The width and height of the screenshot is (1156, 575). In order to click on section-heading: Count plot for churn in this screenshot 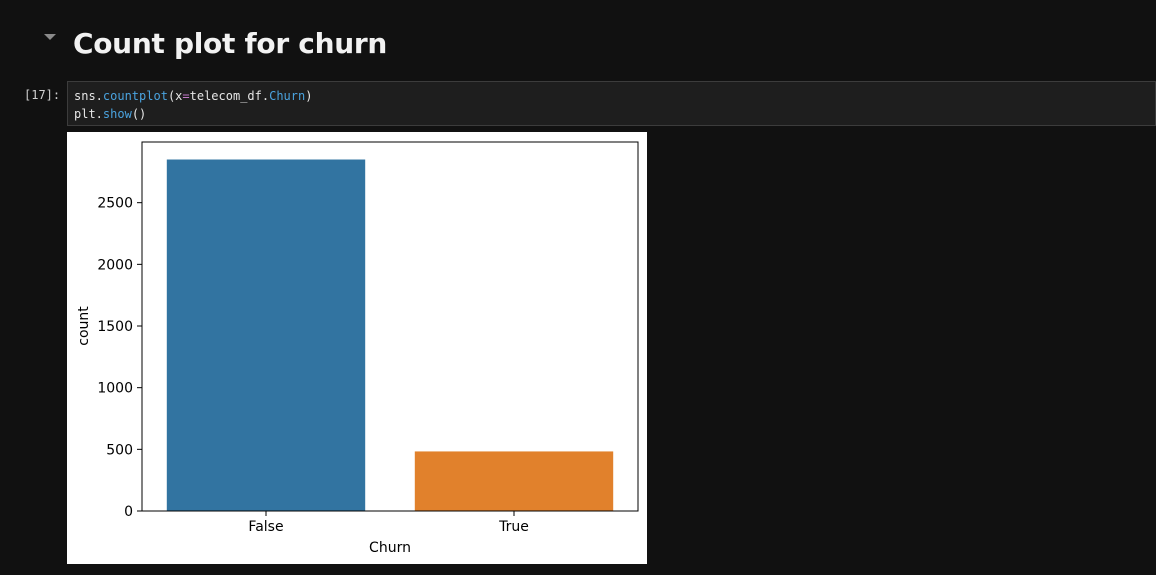, I will do `click(230, 43)`.